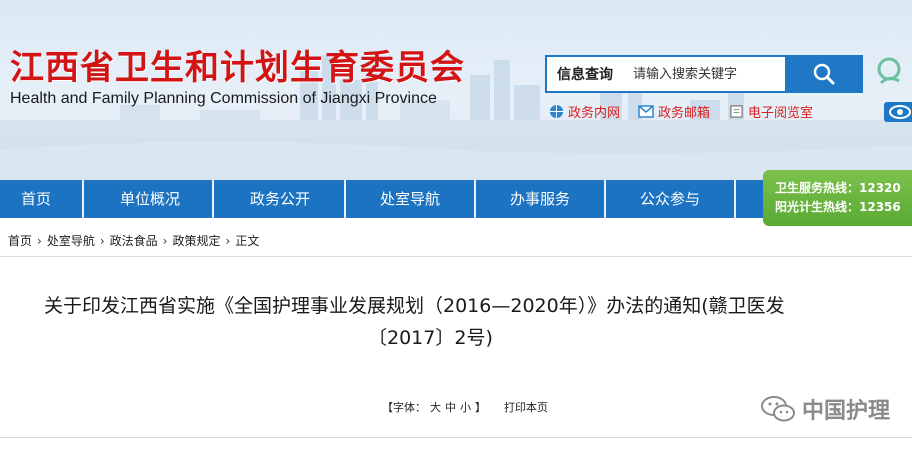 This screenshot has height=456, width=912. I want to click on eye-icon, so click(898, 112).